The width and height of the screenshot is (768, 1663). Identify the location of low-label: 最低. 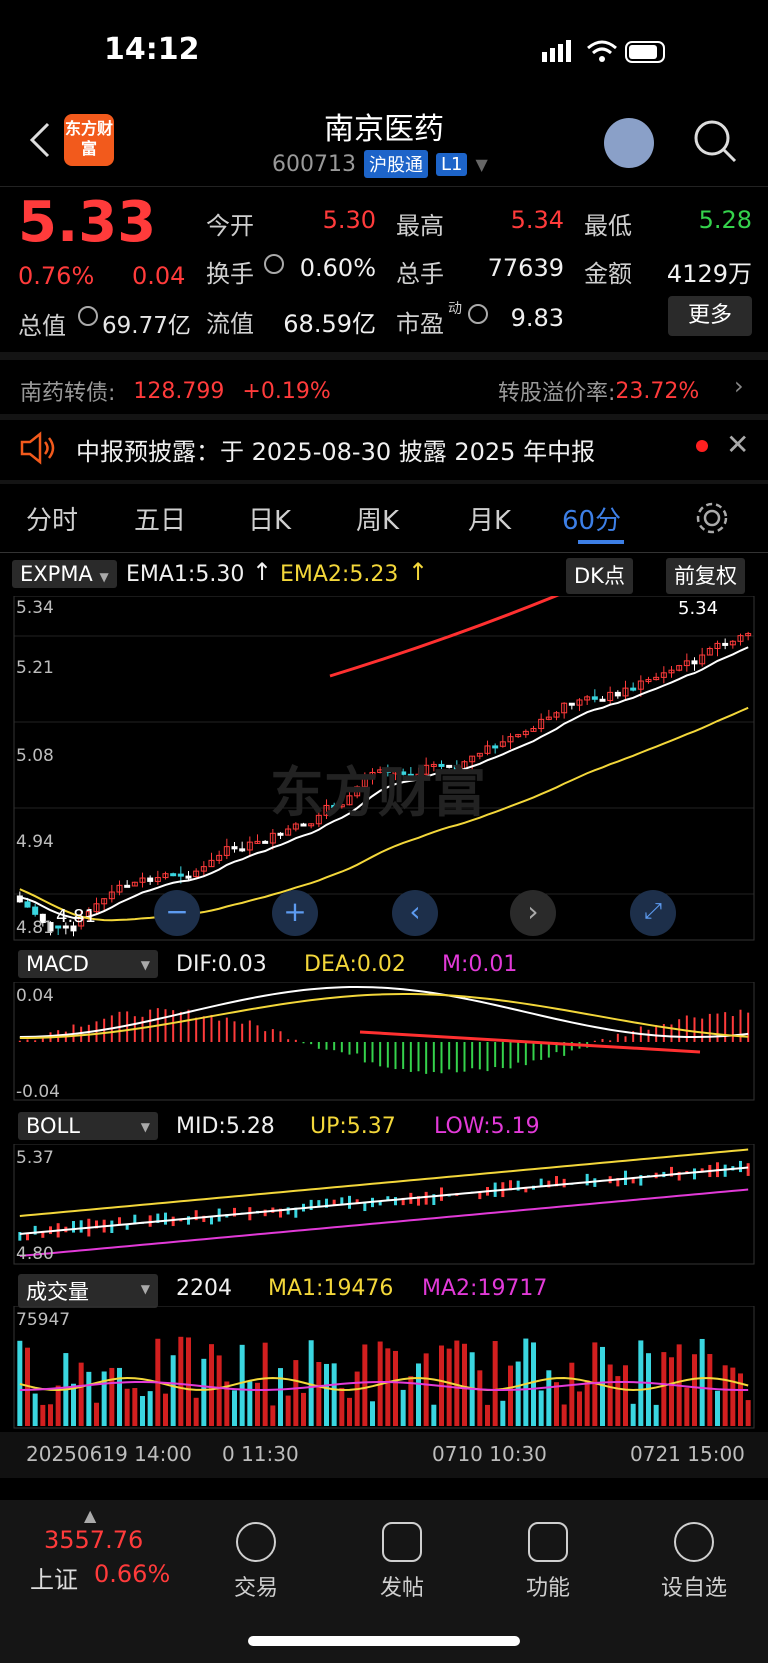
(608, 226).